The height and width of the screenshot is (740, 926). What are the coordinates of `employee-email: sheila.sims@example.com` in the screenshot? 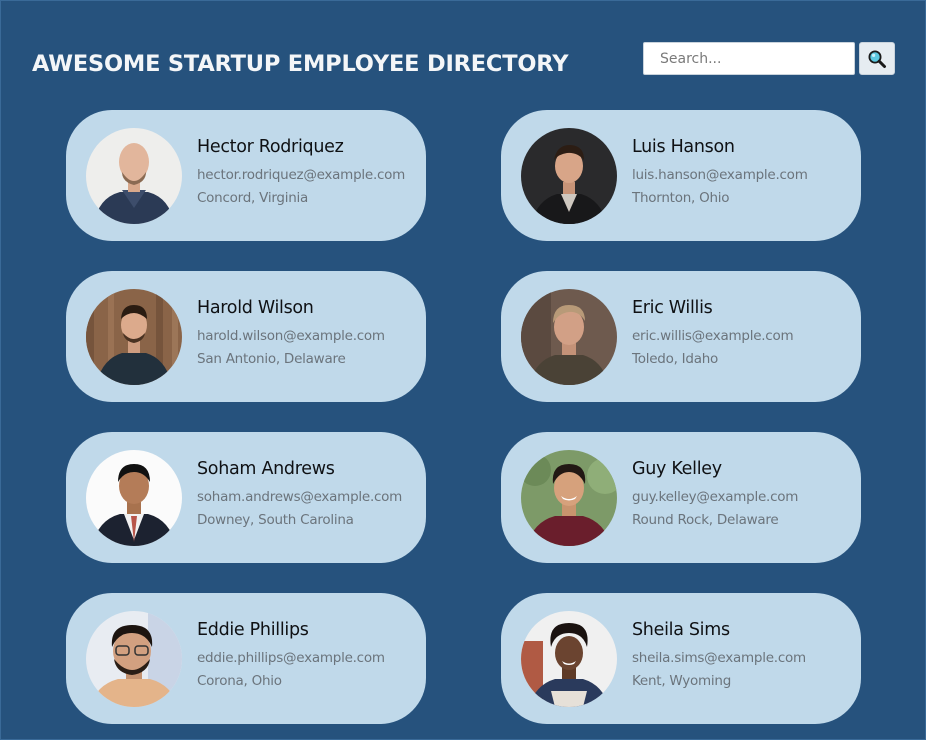 It's located at (719, 657).